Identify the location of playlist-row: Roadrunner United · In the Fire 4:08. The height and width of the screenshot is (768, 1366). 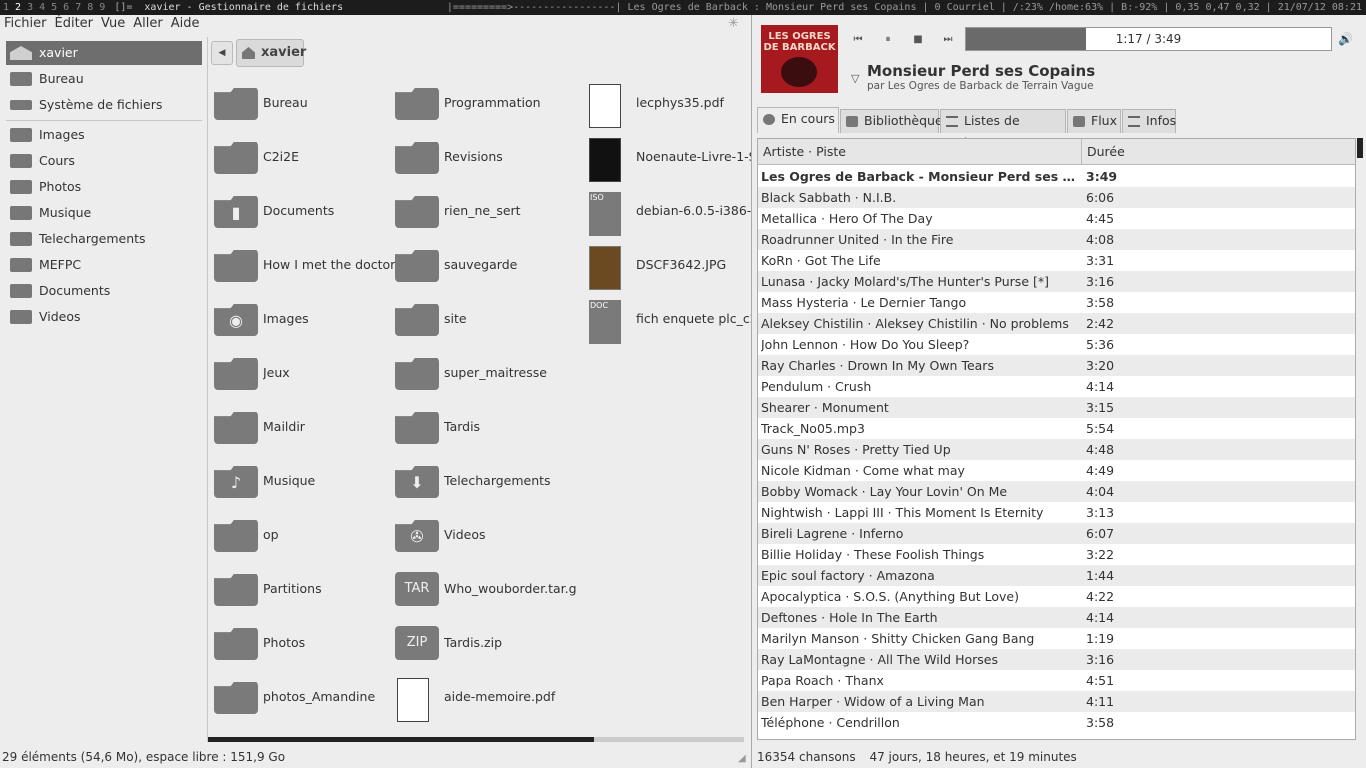
(1056, 239).